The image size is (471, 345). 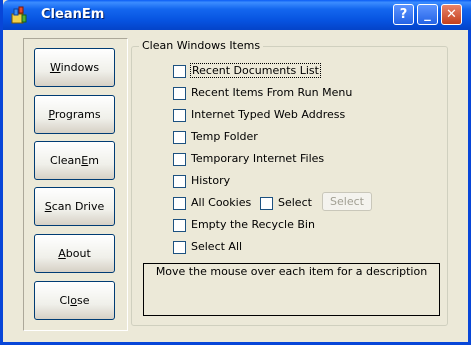 I want to click on temp-folder-label: Temp Folder, so click(x=224, y=136).